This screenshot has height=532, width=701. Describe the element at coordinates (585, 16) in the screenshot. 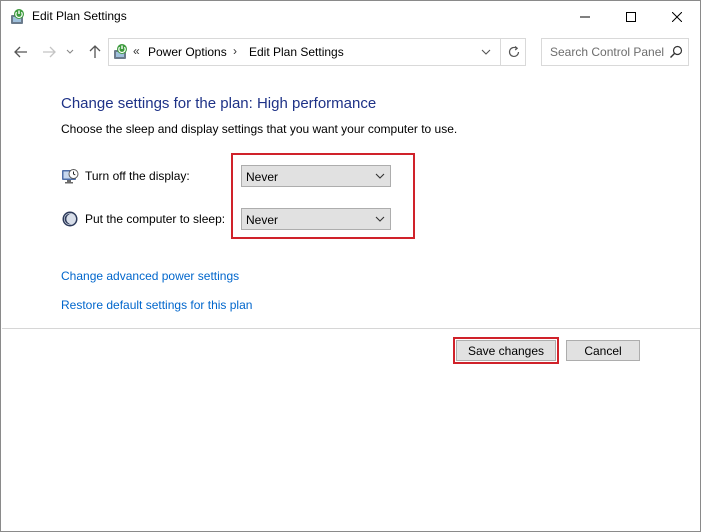

I see `minimize-button` at that location.